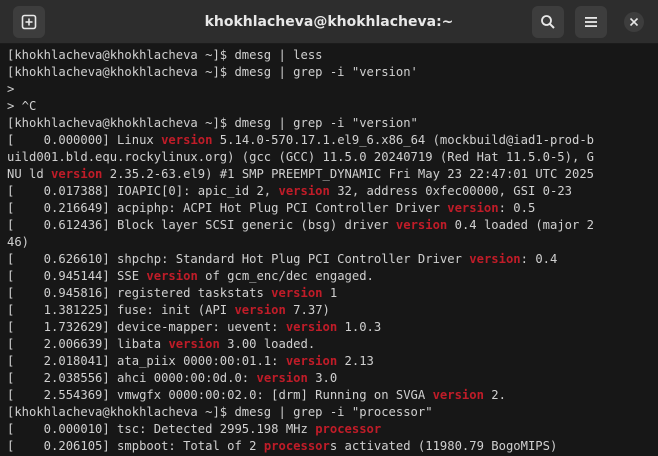 Image resolution: width=658 pixels, height=456 pixels. I want to click on line-text: [ 2.038556] ahci 0000:00:0d.0:, so click(132, 378).